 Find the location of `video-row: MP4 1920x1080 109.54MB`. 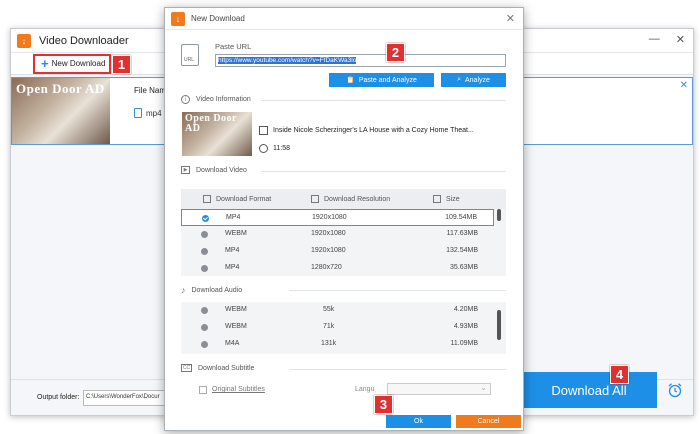

video-row: MP4 1920x1080 109.54MB is located at coordinates (337, 217).